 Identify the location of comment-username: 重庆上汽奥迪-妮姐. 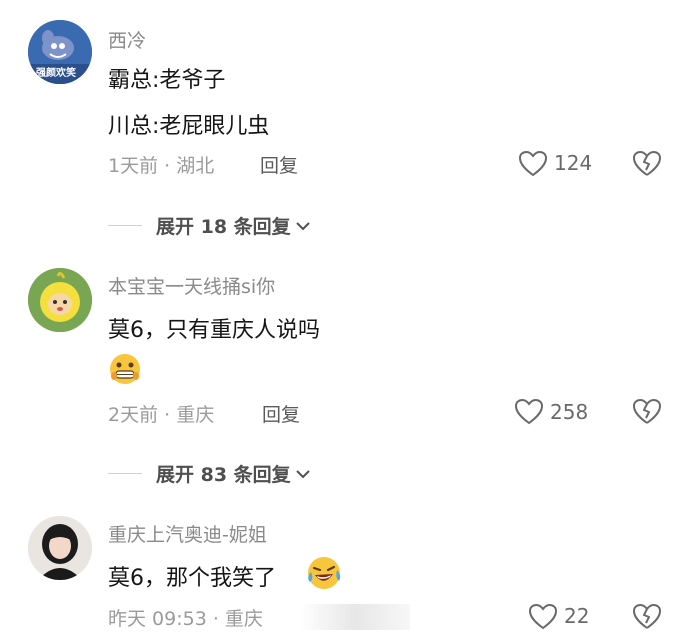
(187, 533).